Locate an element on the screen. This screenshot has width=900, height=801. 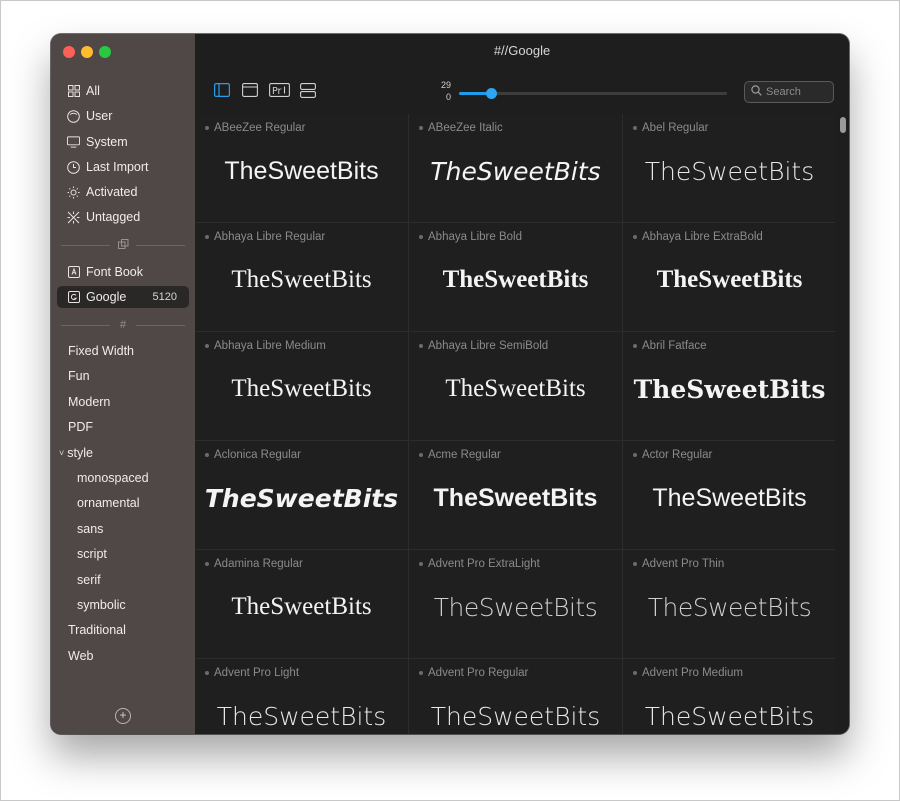
svg-text: Pr is located at coordinates (277, 91).